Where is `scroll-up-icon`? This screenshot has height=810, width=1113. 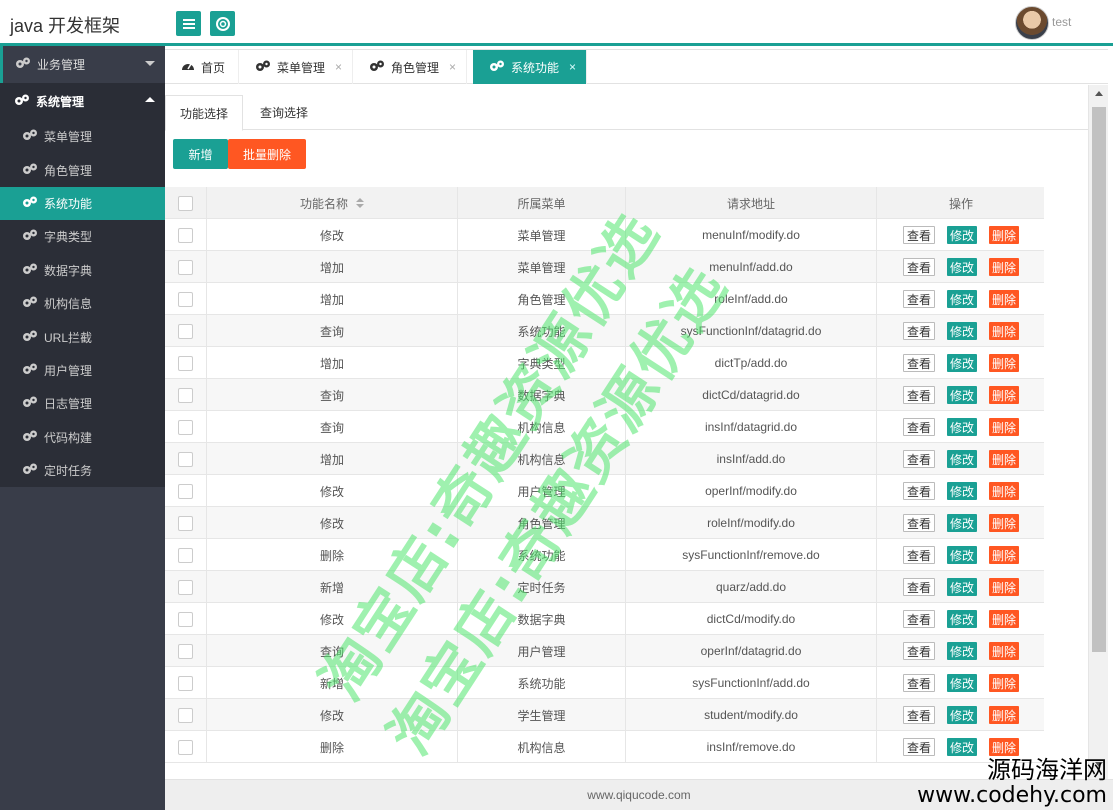 scroll-up-icon is located at coordinates (1099, 93).